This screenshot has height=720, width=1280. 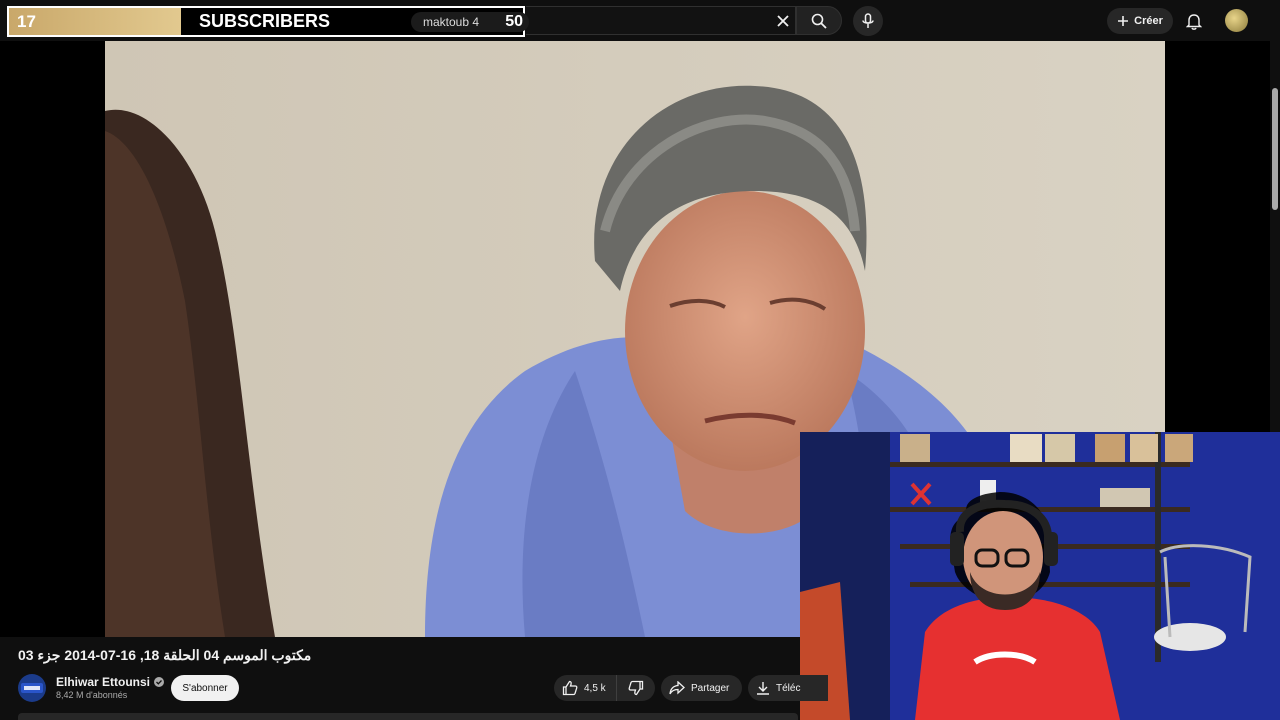 What do you see at coordinates (1148, 21) in the screenshot?
I see `create-label: Créer` at bounding box center [1148, 21].